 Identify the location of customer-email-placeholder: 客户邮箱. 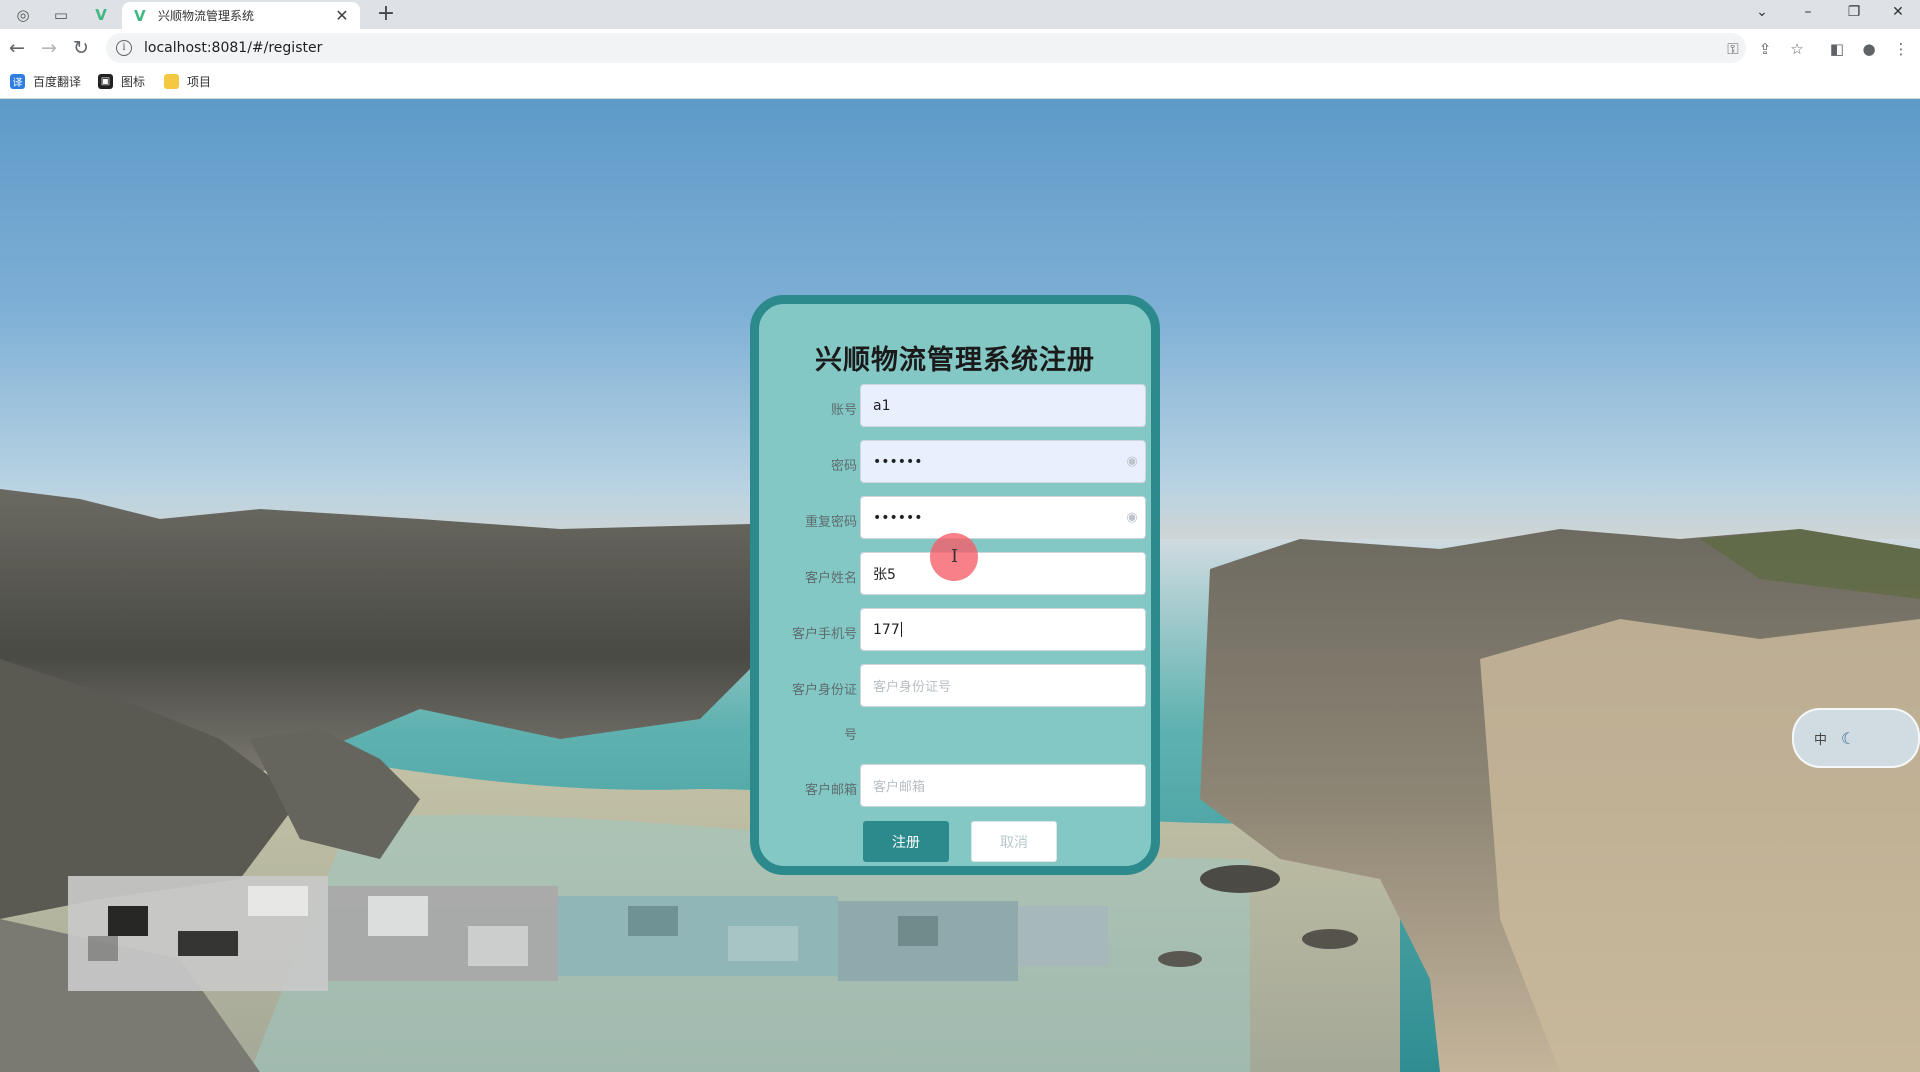
(899, 787).